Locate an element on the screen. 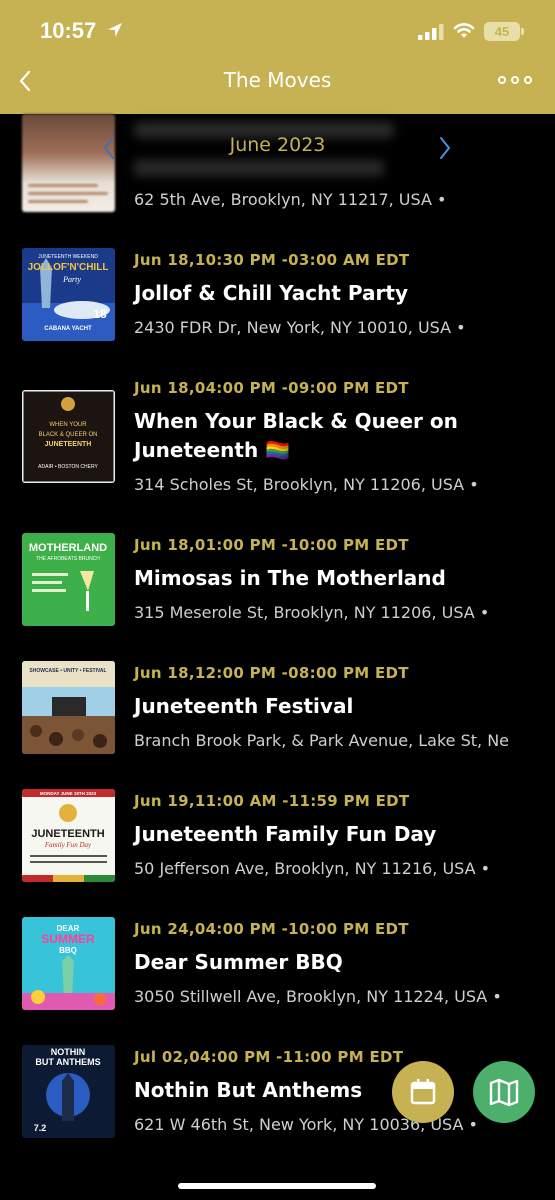 The height and width of the screenshot is (1200, 555). blurred-text is located at coordinates (259, 168).